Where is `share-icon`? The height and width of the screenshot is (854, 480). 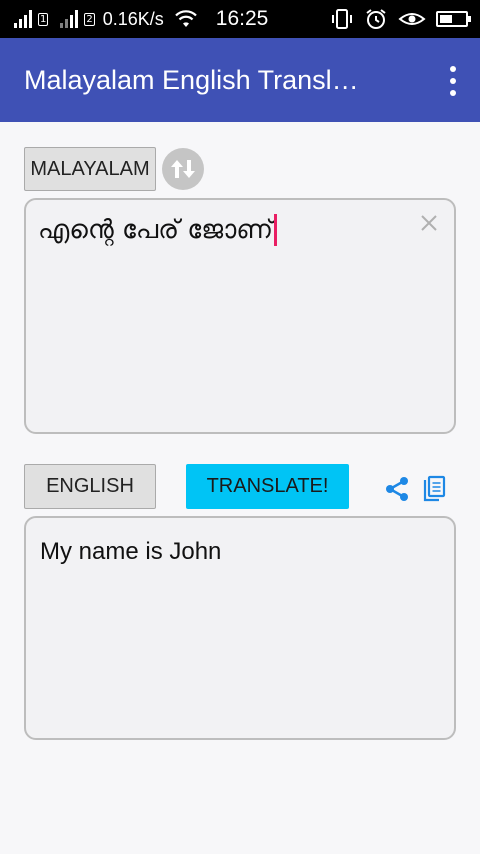 share-icon is located at coordinates (397, 489).